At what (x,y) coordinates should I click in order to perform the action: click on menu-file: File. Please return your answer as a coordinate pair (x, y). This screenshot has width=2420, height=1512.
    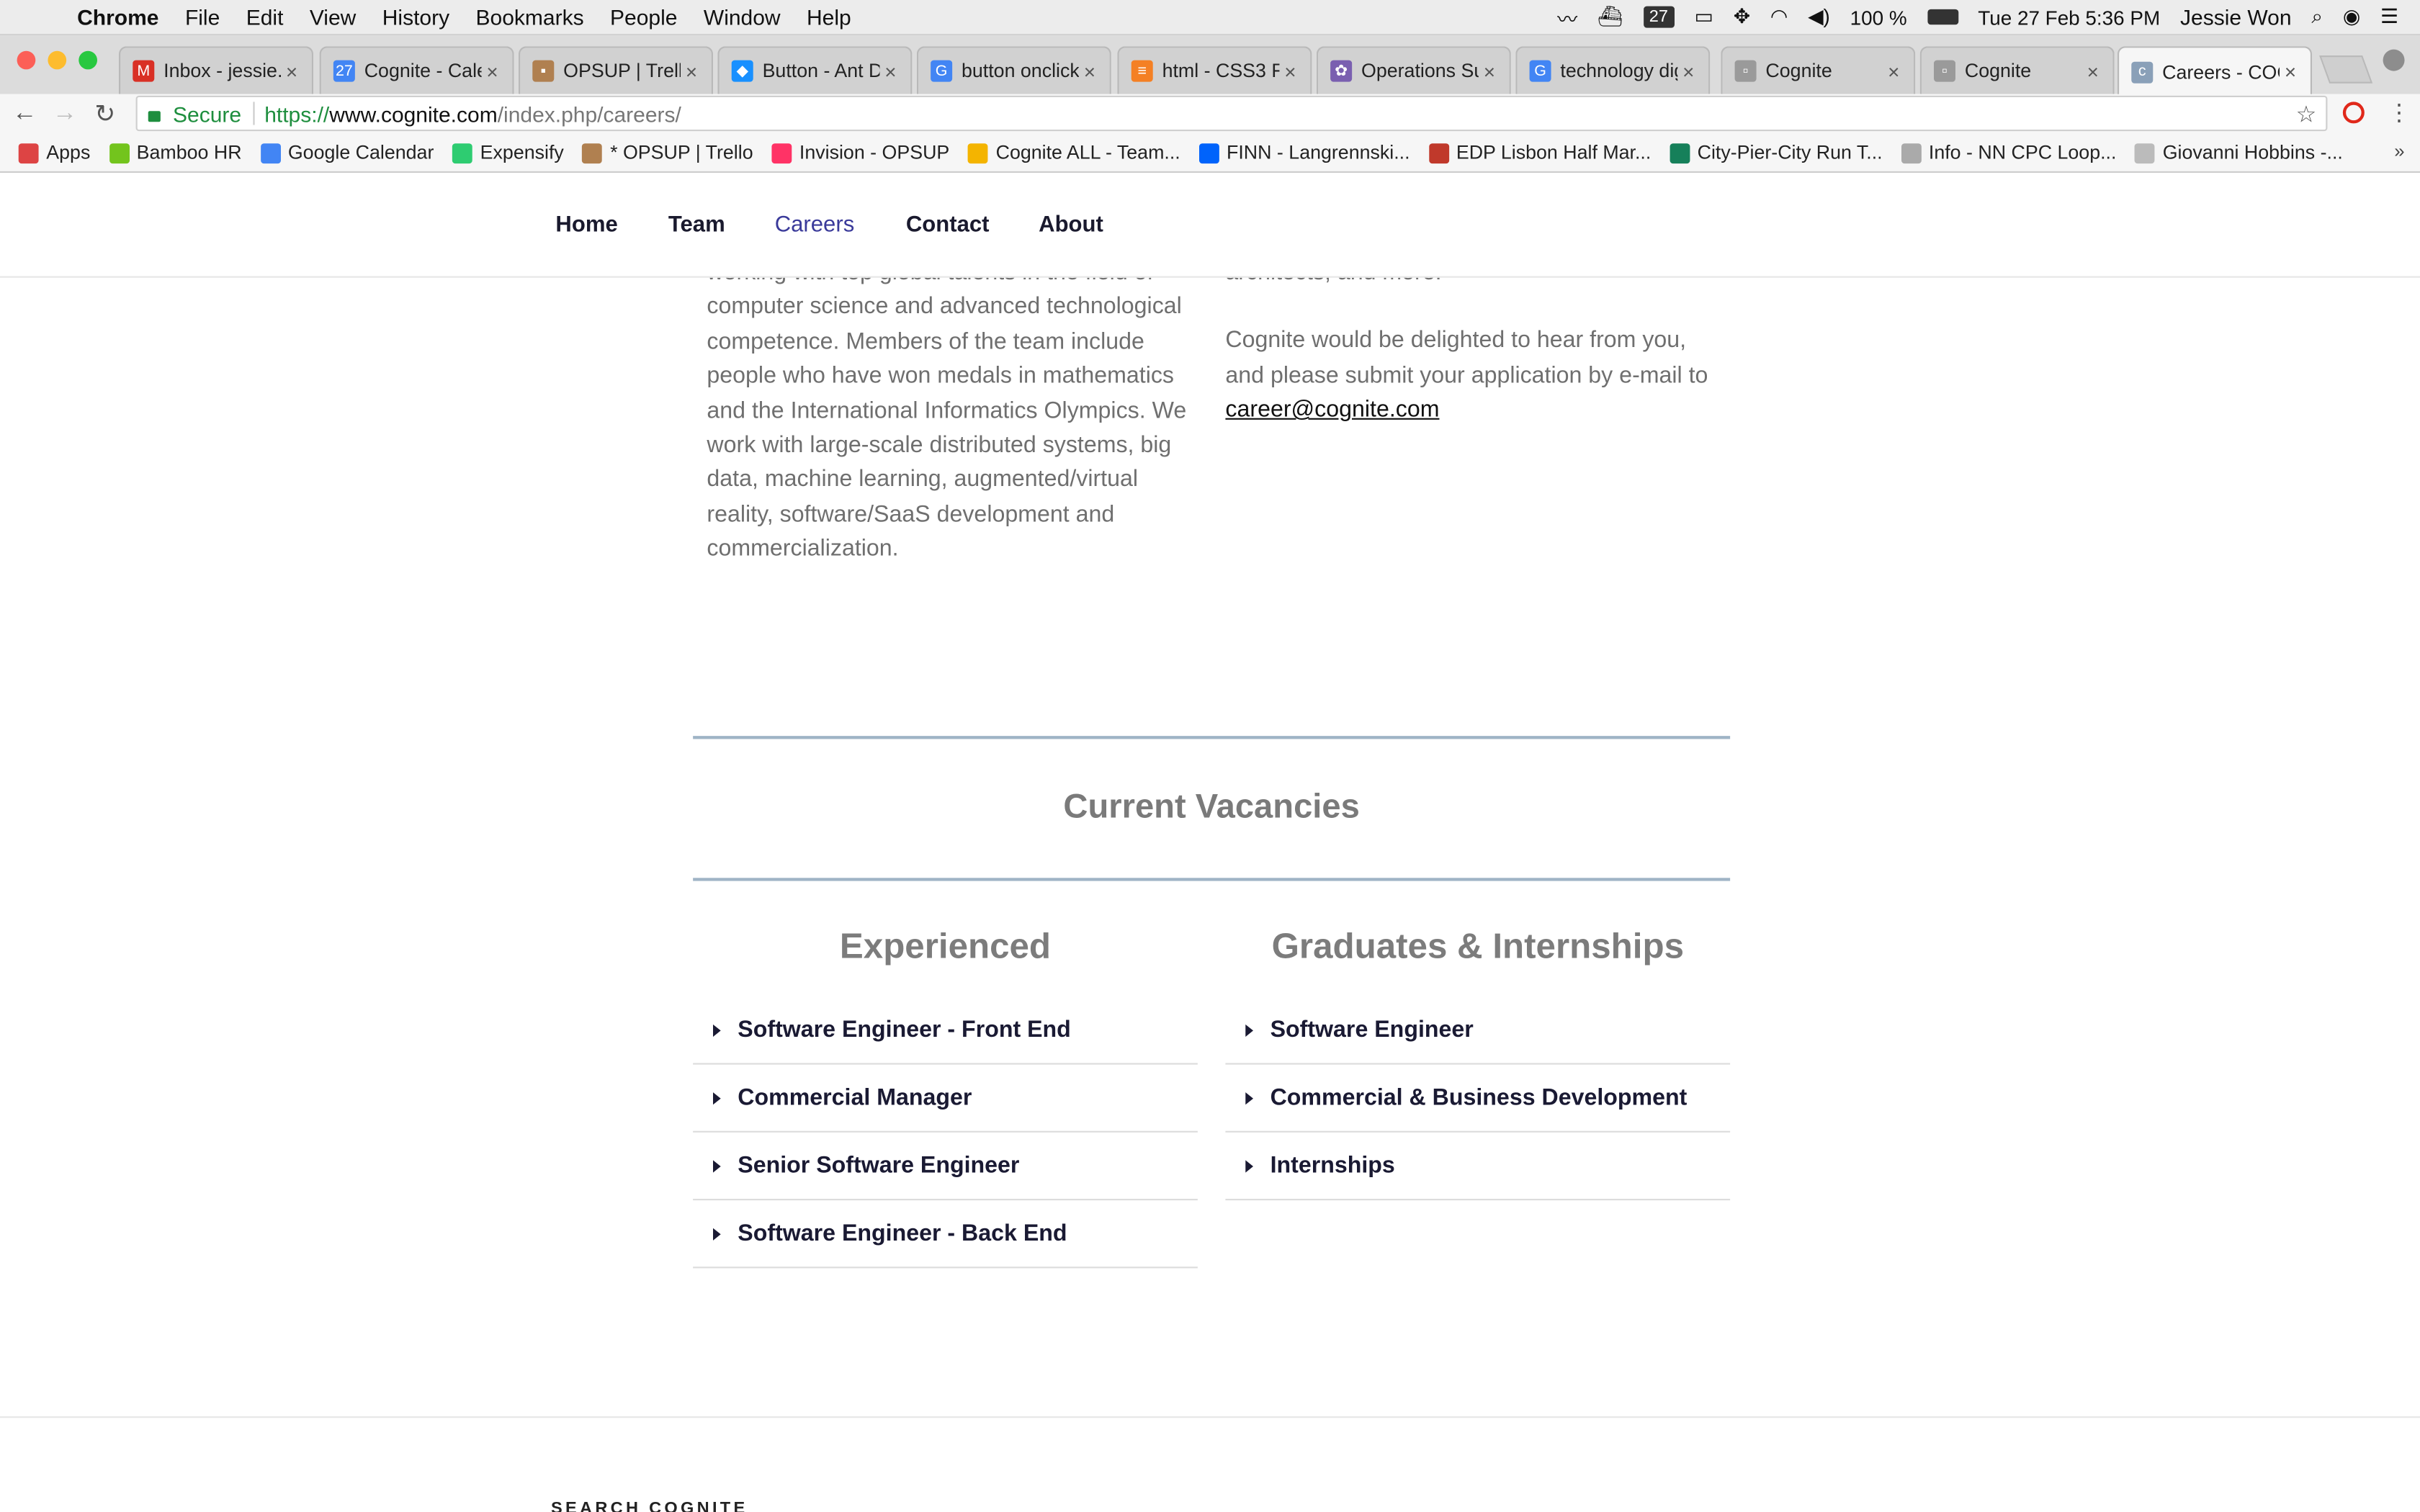
    Looking at the image, I should click on (202, 16).